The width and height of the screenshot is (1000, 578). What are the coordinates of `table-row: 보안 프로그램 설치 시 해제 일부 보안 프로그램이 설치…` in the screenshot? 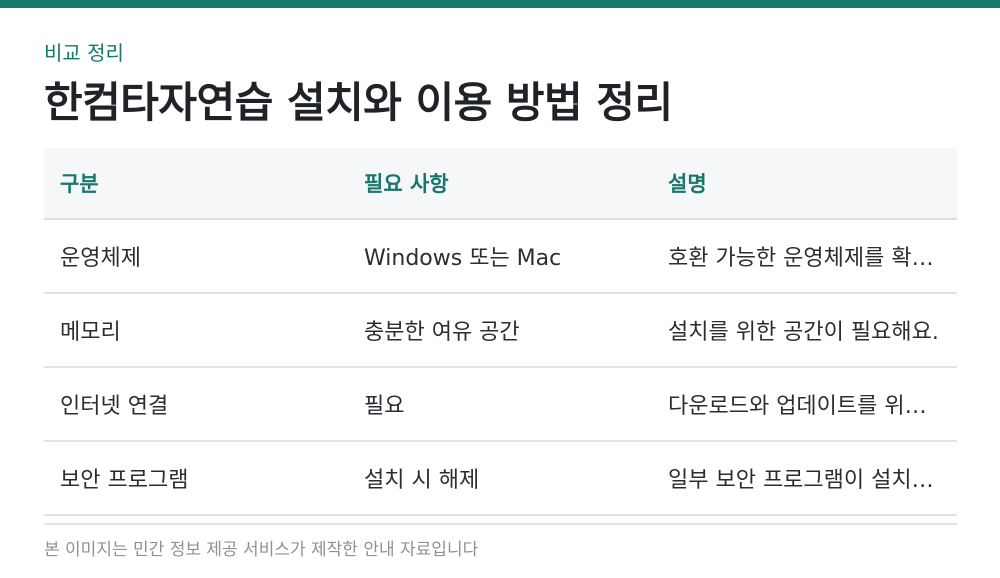 It's located at (500, 479).